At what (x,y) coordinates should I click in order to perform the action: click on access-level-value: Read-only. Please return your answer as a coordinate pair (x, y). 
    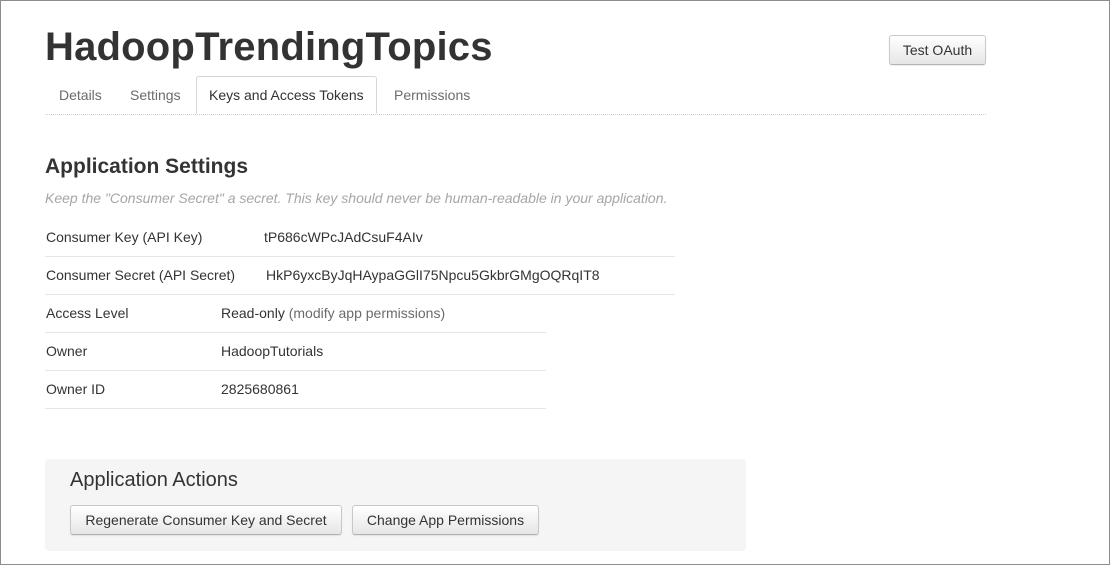
    Looking at the image, I should click on (253, 313).